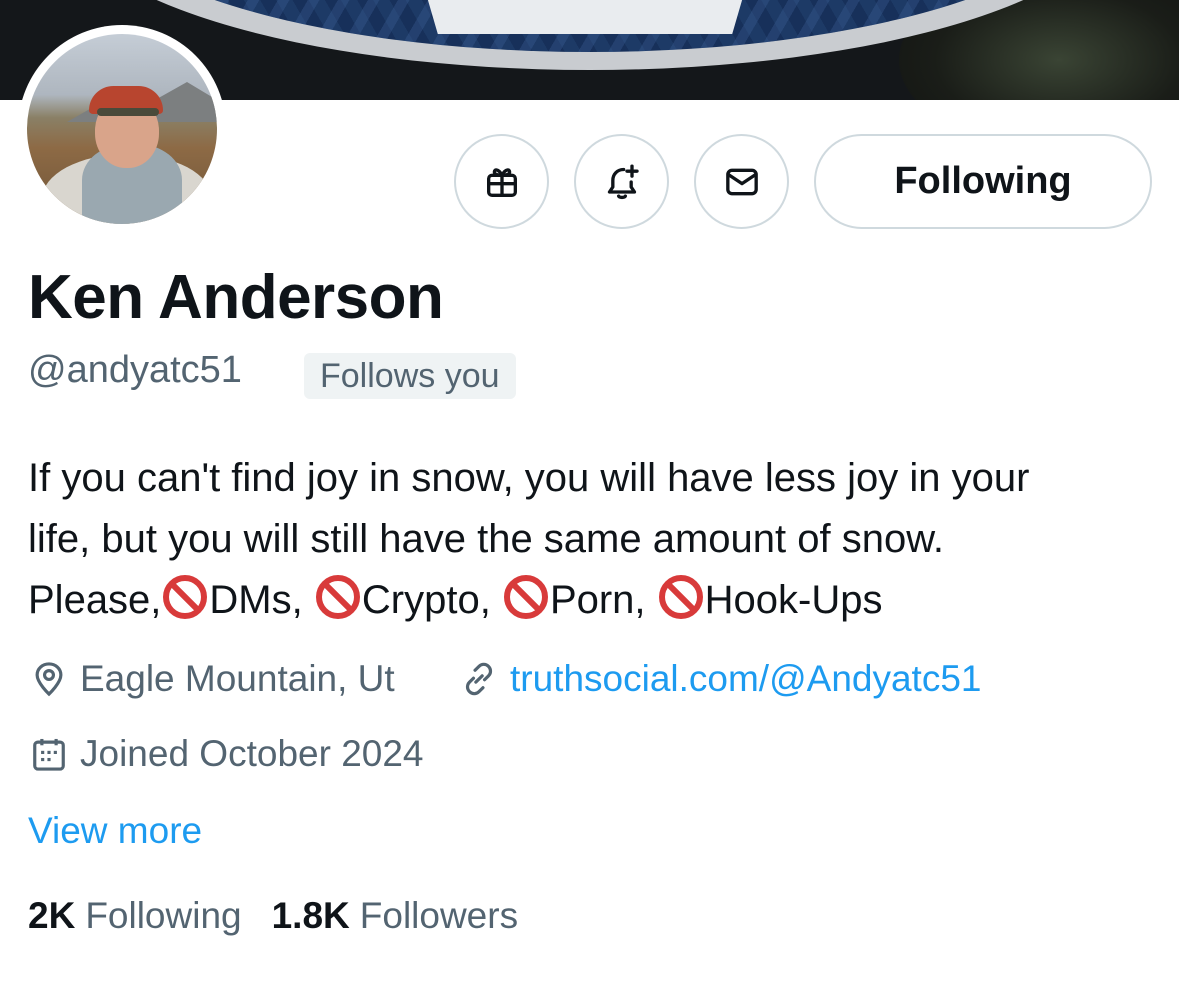  I want to click on bio-dms-text: DMs,, so click(256, 600).